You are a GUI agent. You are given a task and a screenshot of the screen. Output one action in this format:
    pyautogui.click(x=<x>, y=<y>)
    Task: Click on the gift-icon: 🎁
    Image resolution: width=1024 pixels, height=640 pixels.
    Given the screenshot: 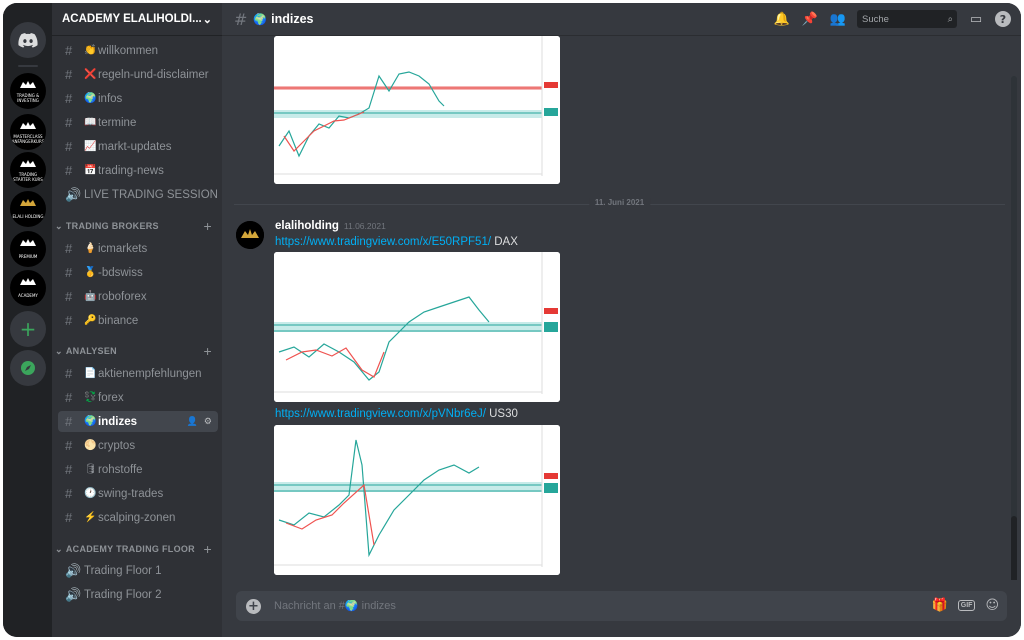 What is the action you would take?
    pyautogui.click(x=940, y=605)
    